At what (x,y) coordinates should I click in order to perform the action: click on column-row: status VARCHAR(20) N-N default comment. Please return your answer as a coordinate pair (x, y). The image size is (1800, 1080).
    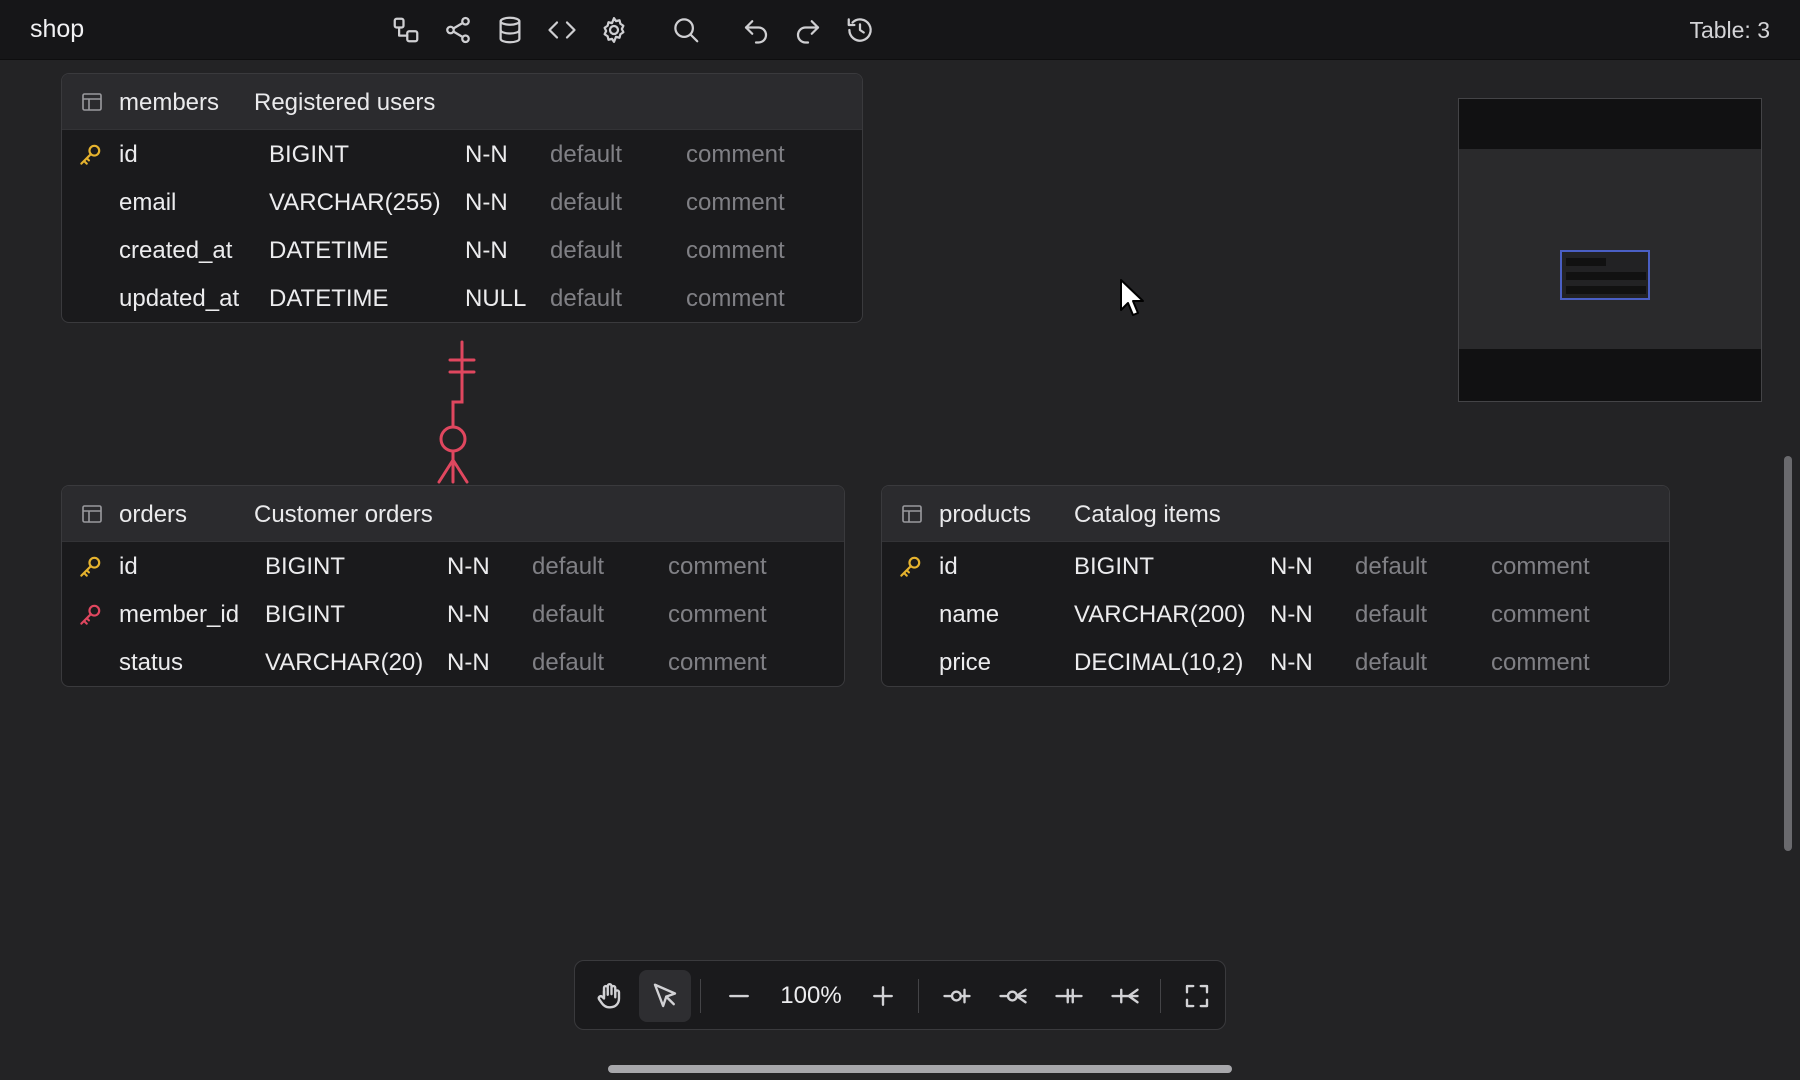
    Looking at the image, I should click on (453, 662).